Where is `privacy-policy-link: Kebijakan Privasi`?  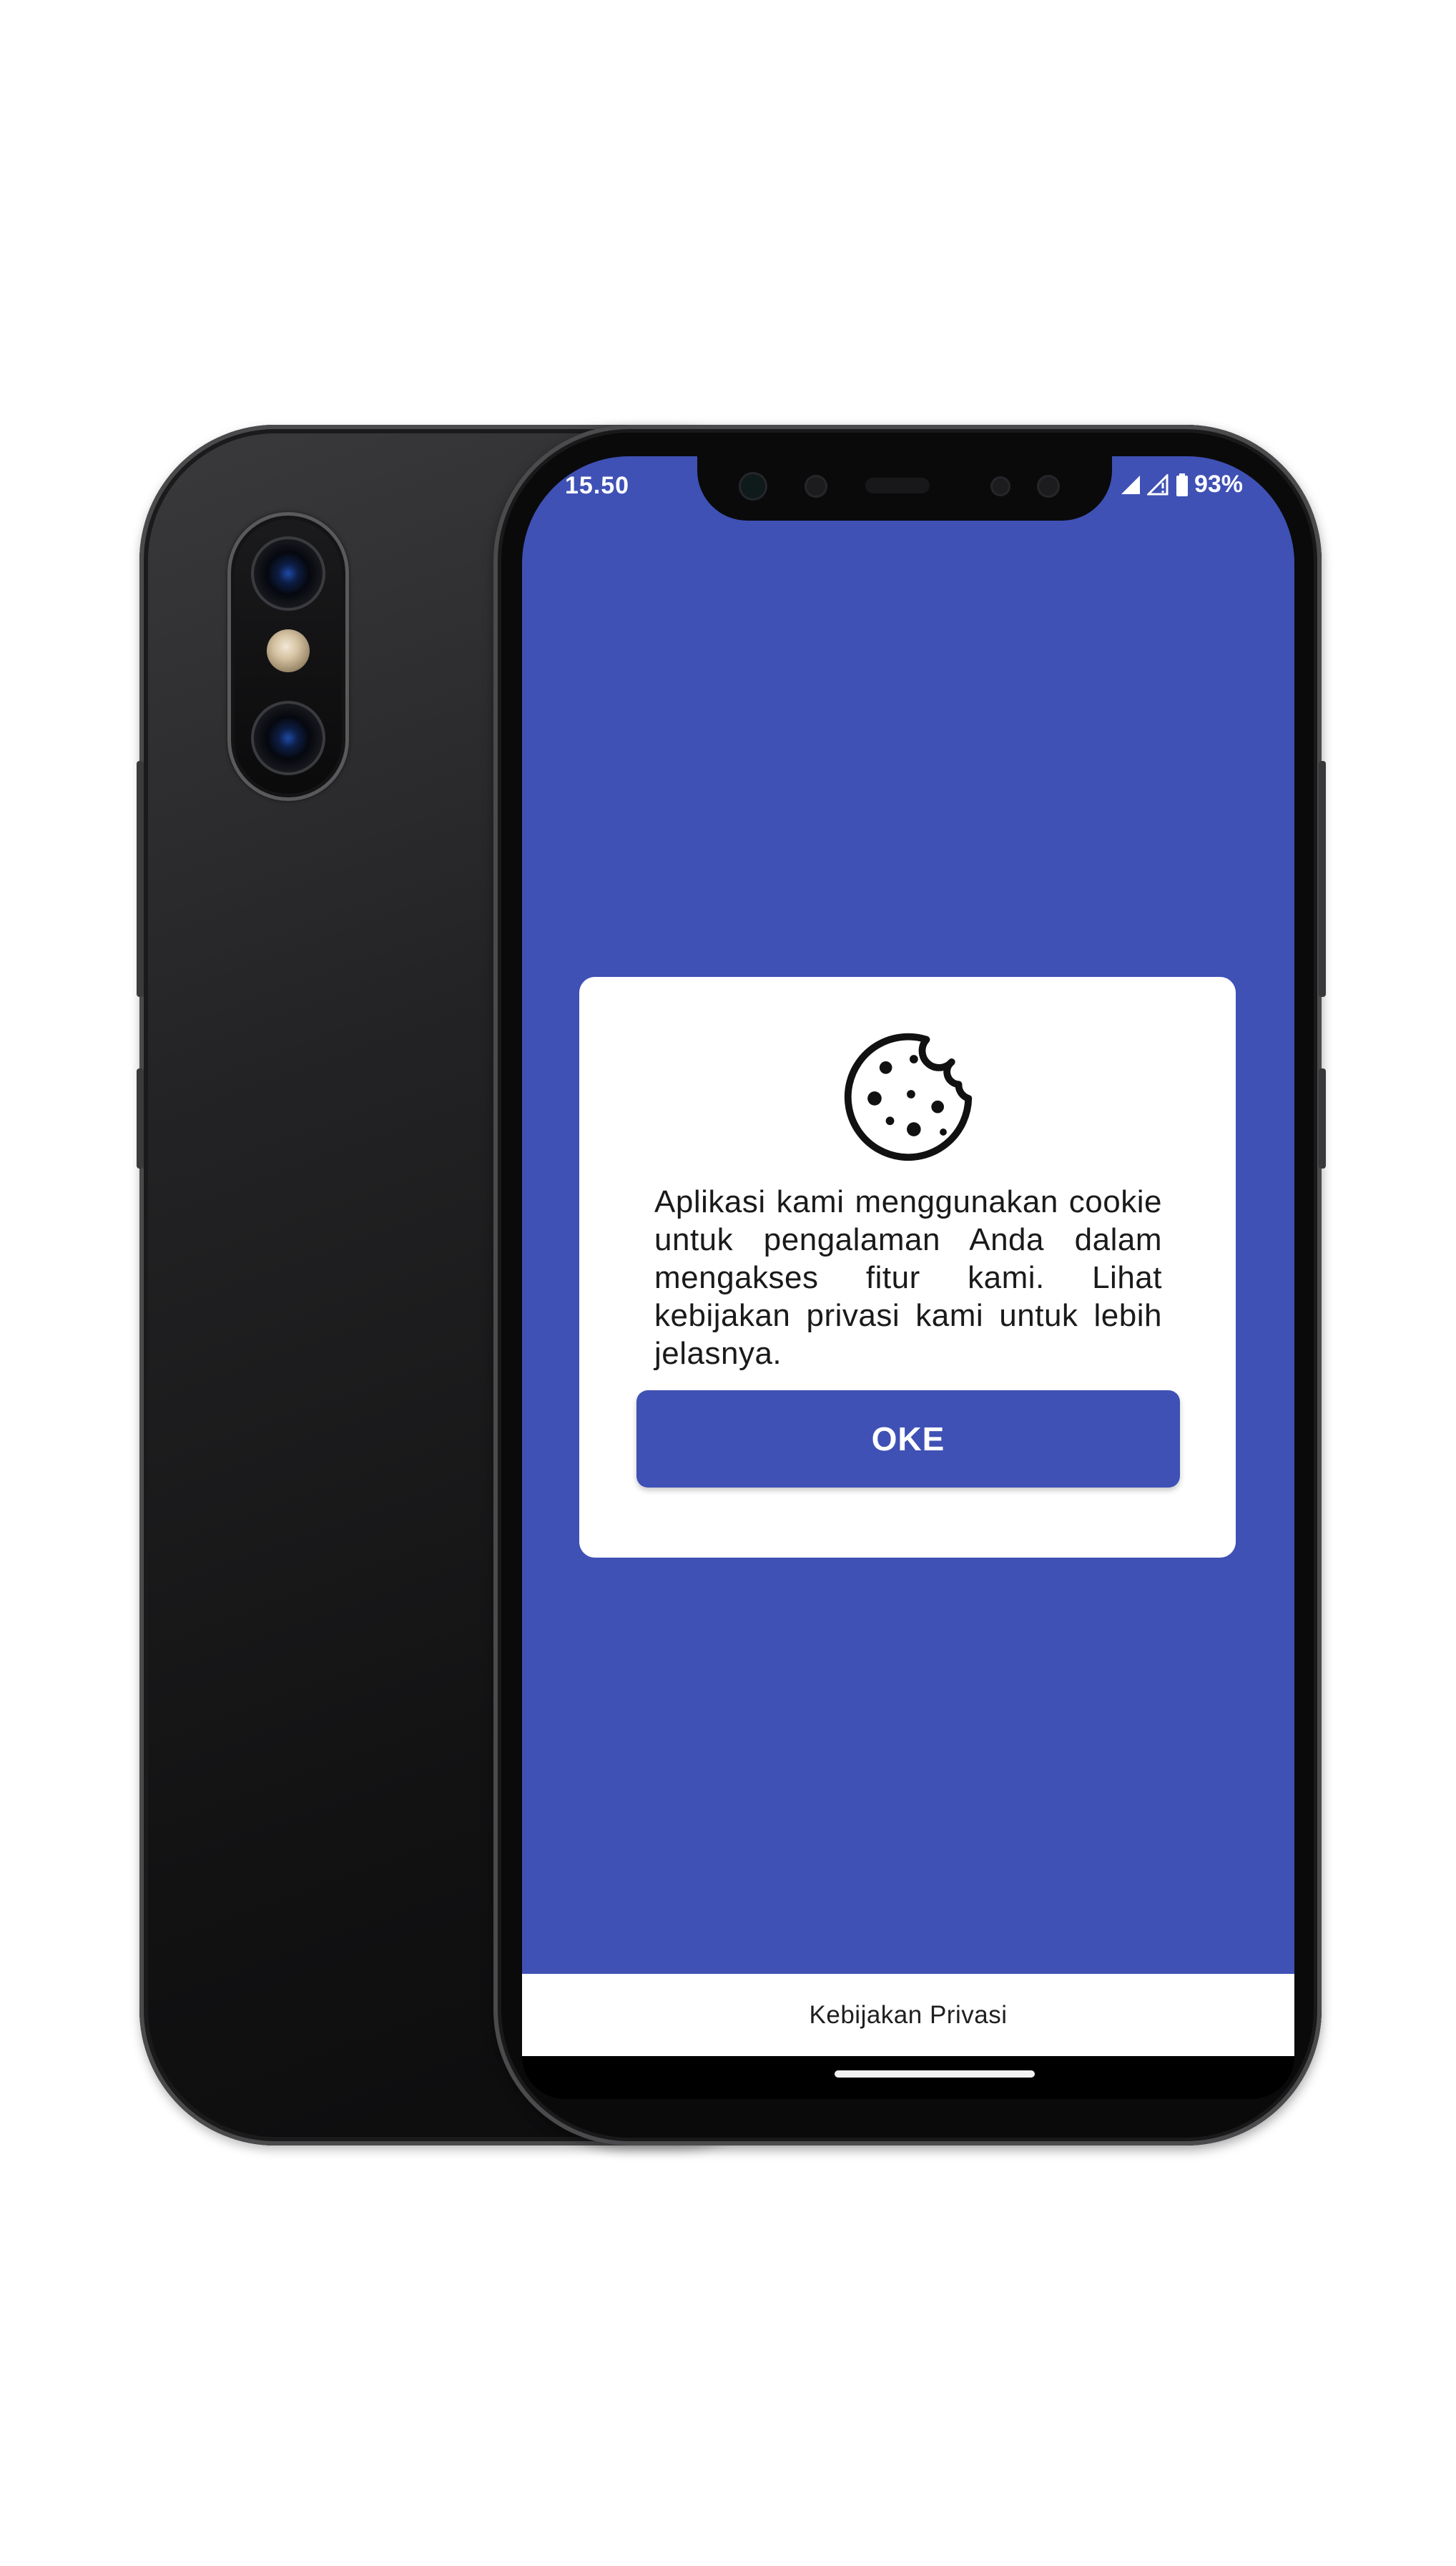
privacy-policy-link: Kebijakan Privasi is located at coordinates (909, 2016).